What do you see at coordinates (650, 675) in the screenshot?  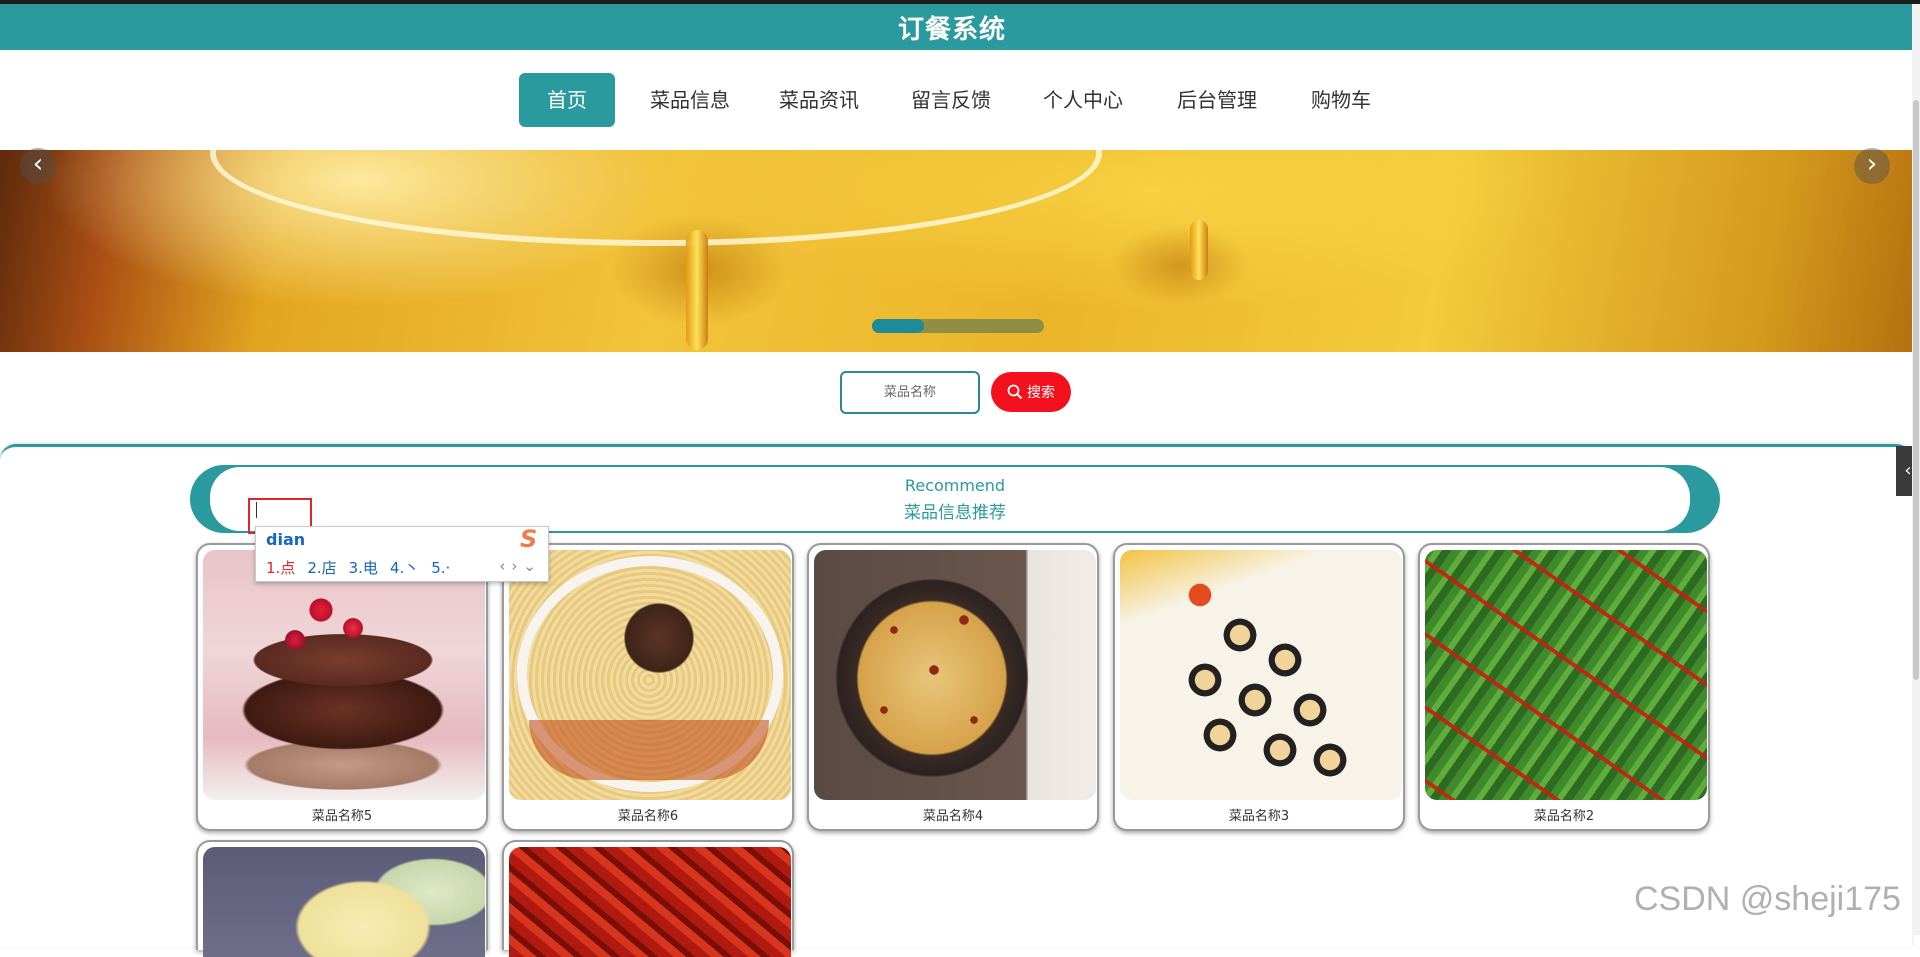 I see `dish-image-noodles` at bounding box center [650, 675].